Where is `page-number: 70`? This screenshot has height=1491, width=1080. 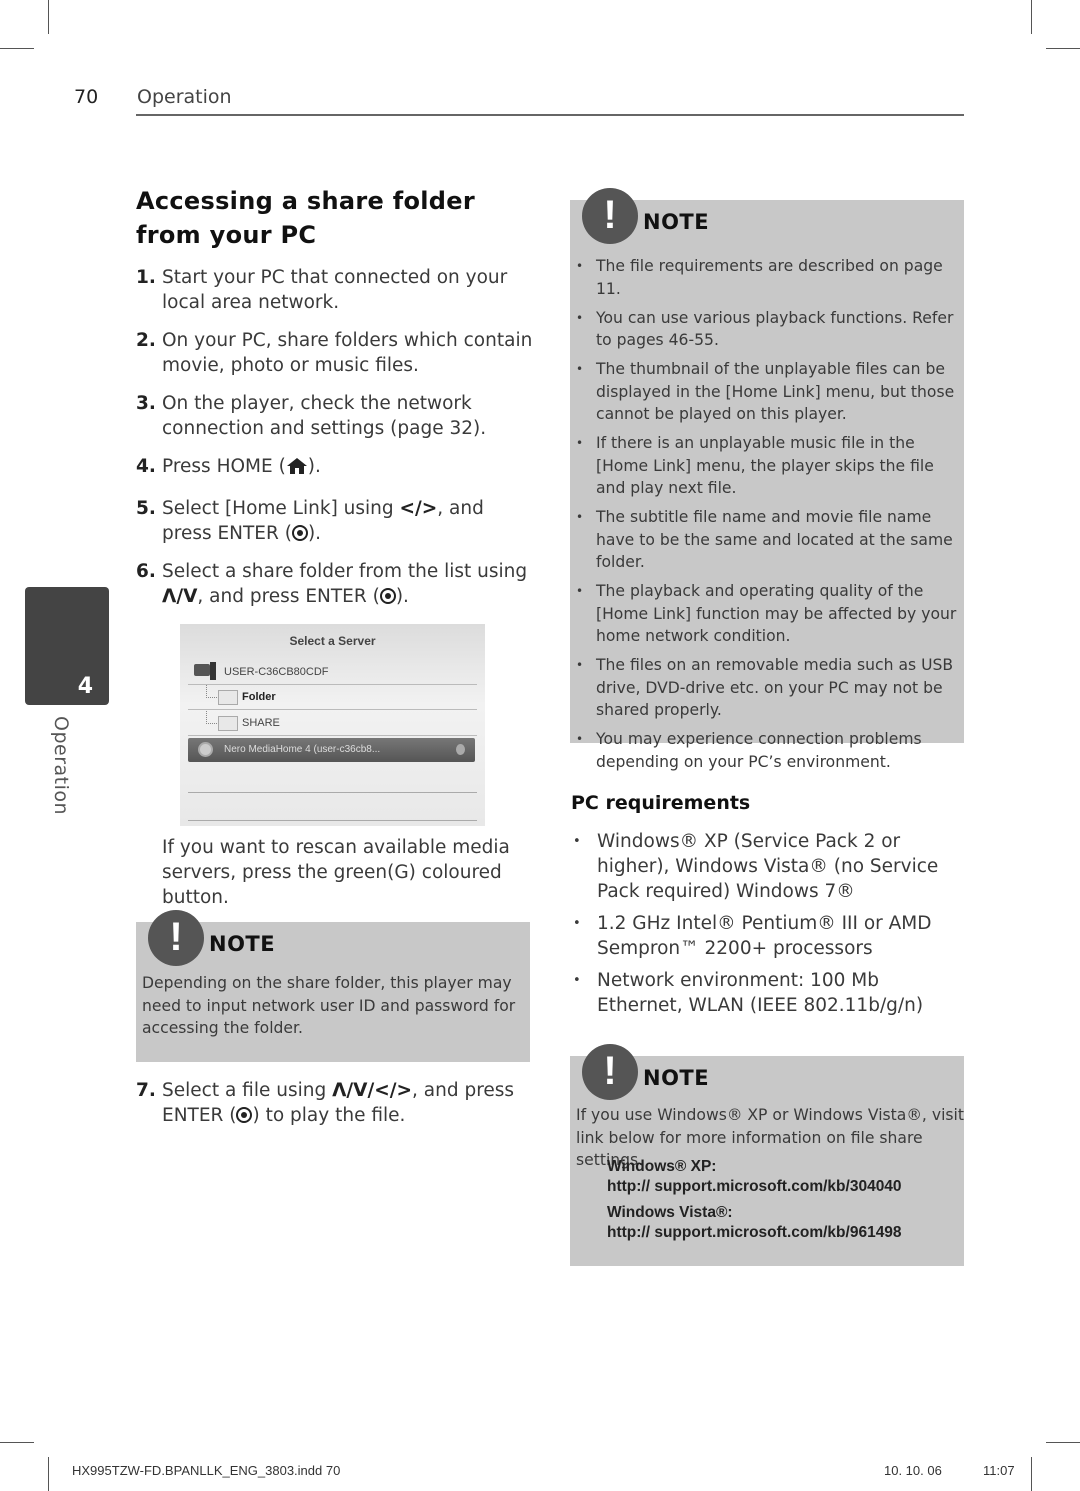 page-number: 70 is located at coordinates (86, 97).